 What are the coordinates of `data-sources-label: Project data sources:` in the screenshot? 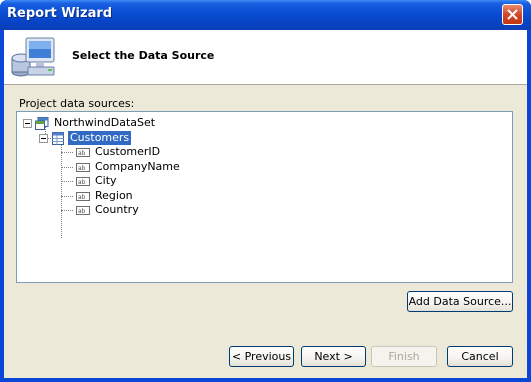 It's located at (77, 103).